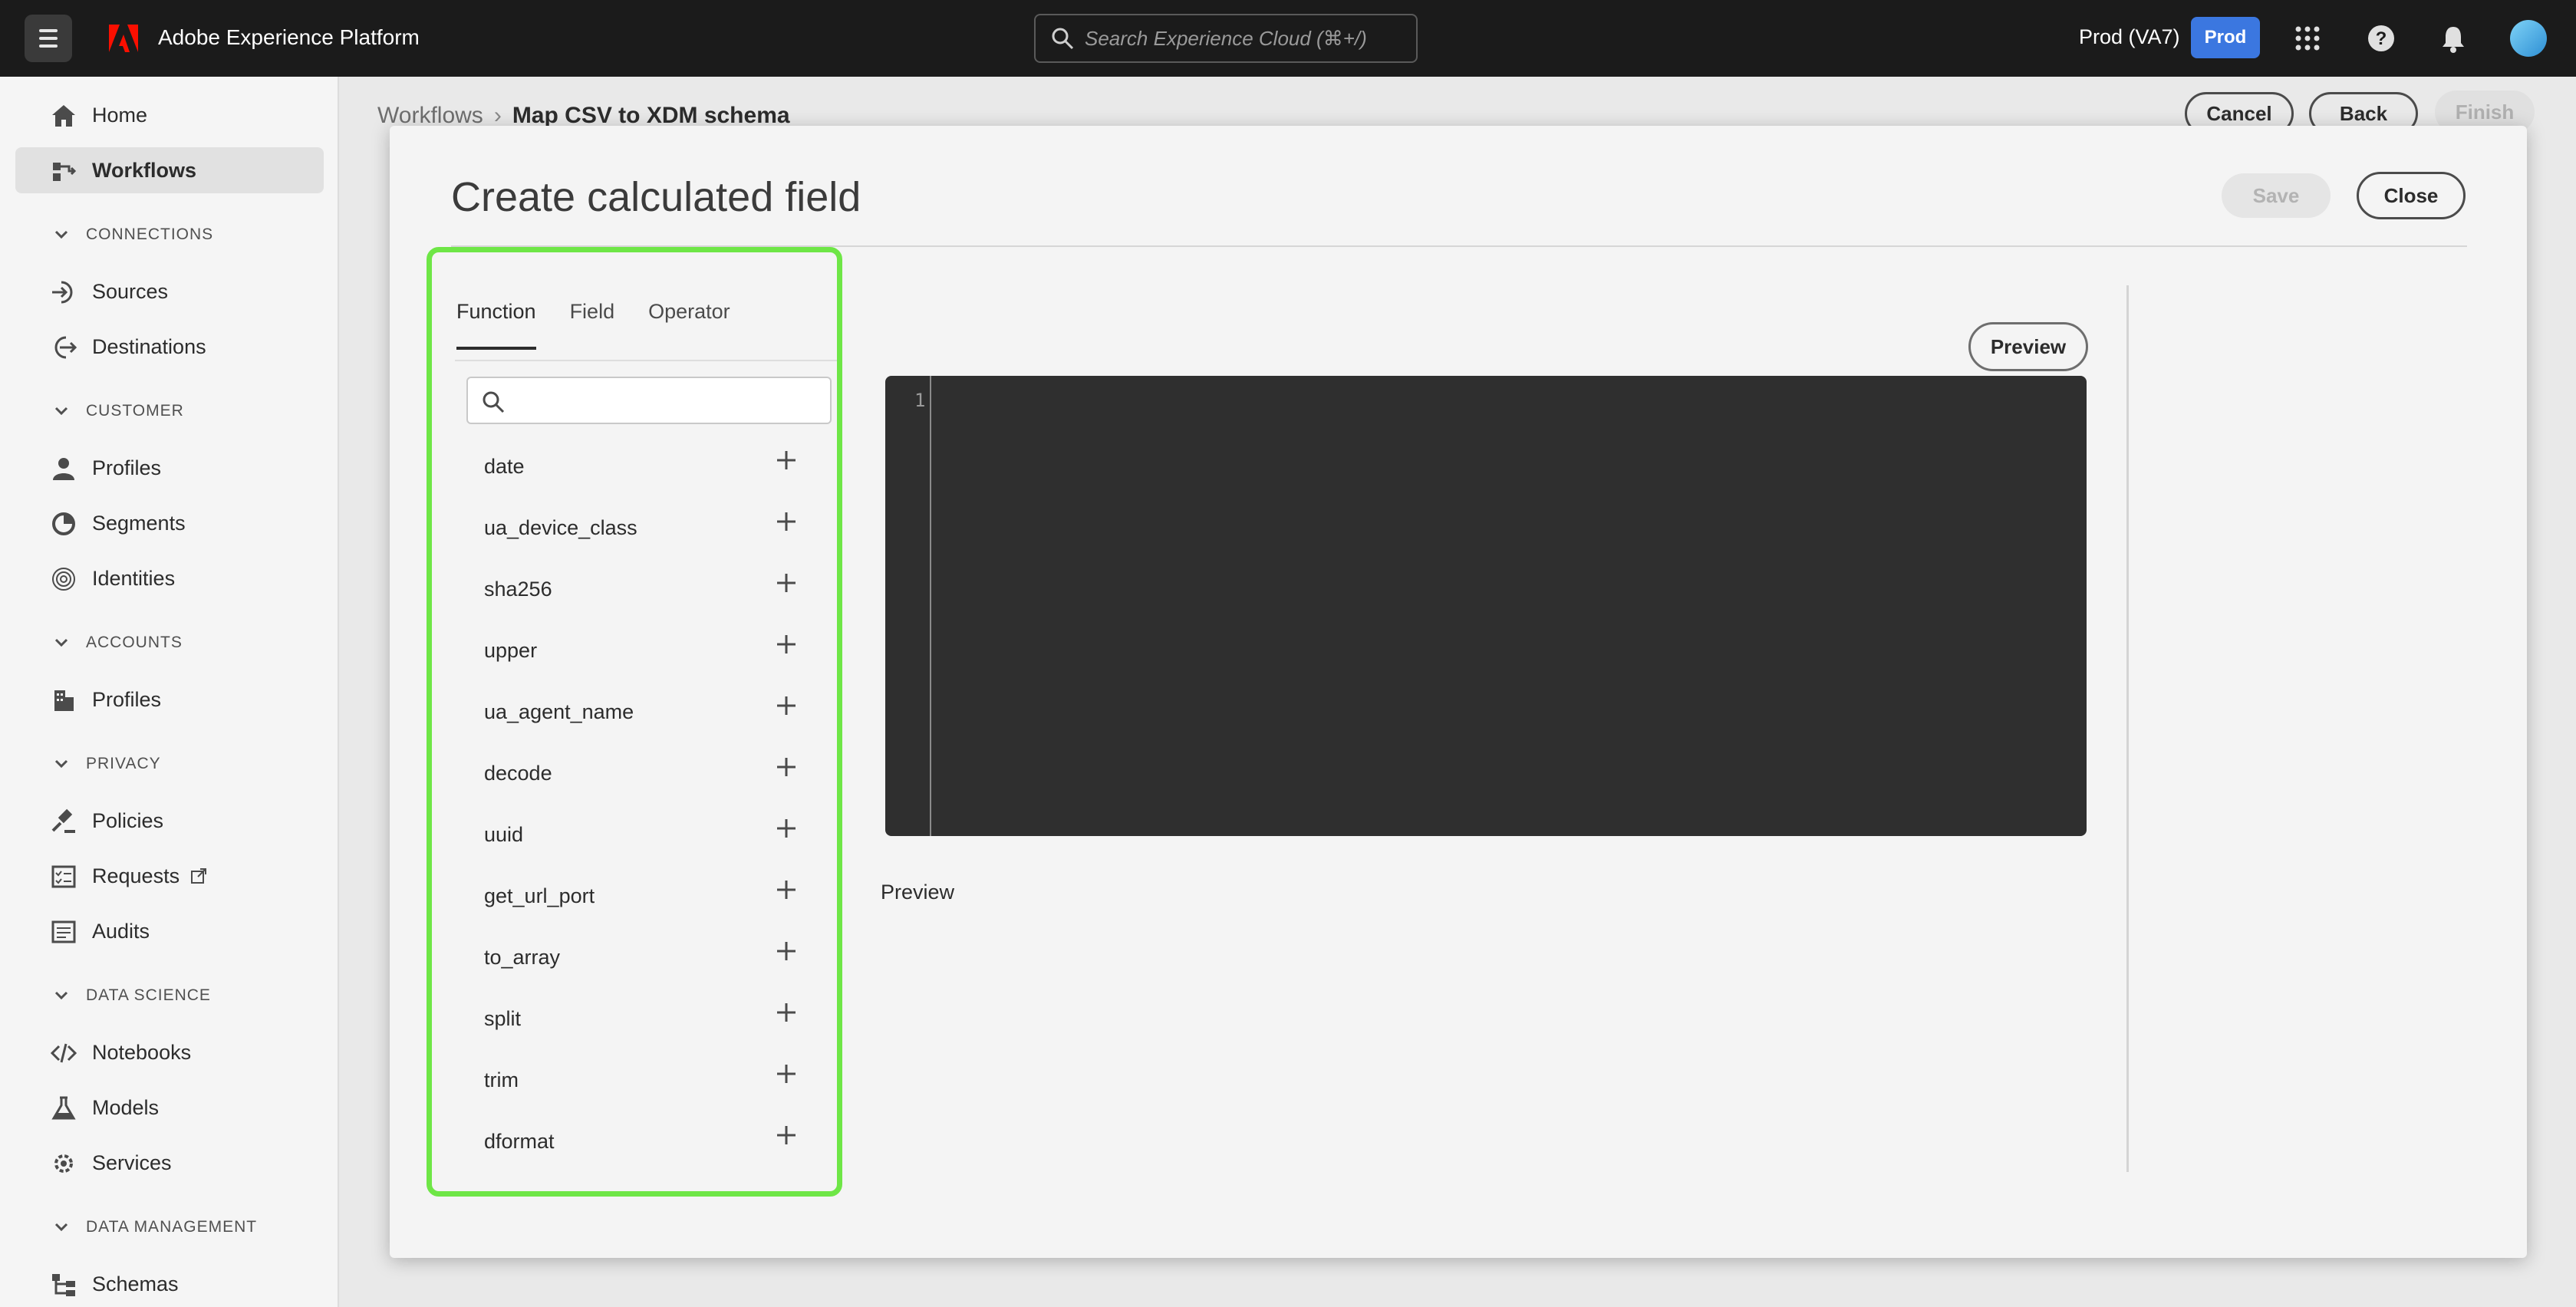 The image size is (2576, 1307). Describe the element at coordinates (539, 895) in the screenshot. I see `function-name: get_url_port` at that location.